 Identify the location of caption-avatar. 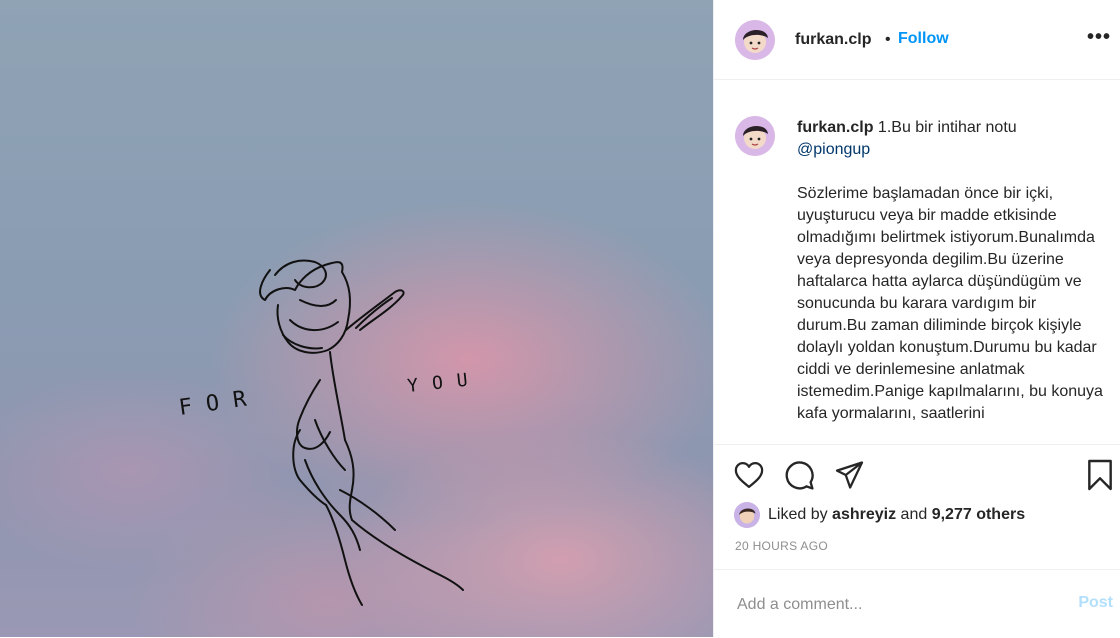
(755, 136).